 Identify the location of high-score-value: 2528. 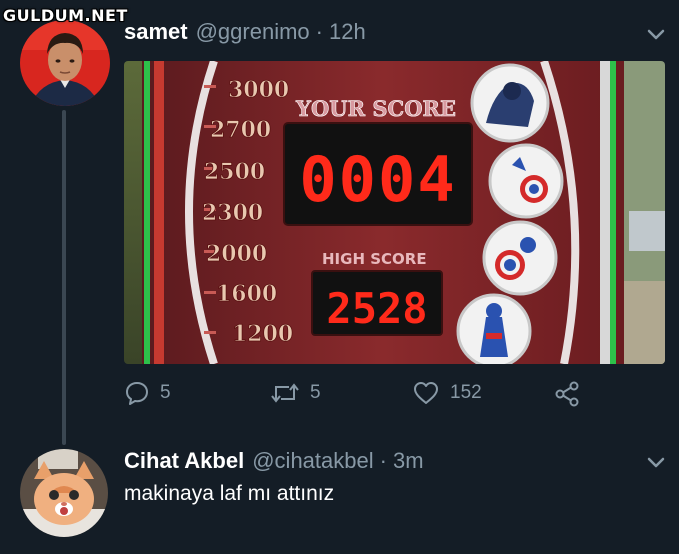
(376, 308).